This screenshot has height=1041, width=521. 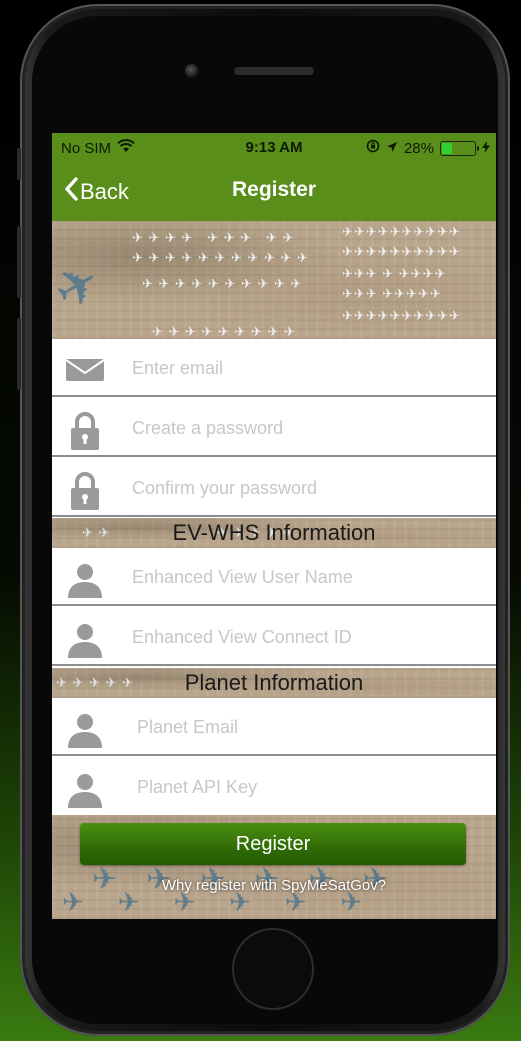 I want to click on aircraft-rows-decoration: ✈ ✈ ✈ ✈ ✈, so click(x=95, y=682).